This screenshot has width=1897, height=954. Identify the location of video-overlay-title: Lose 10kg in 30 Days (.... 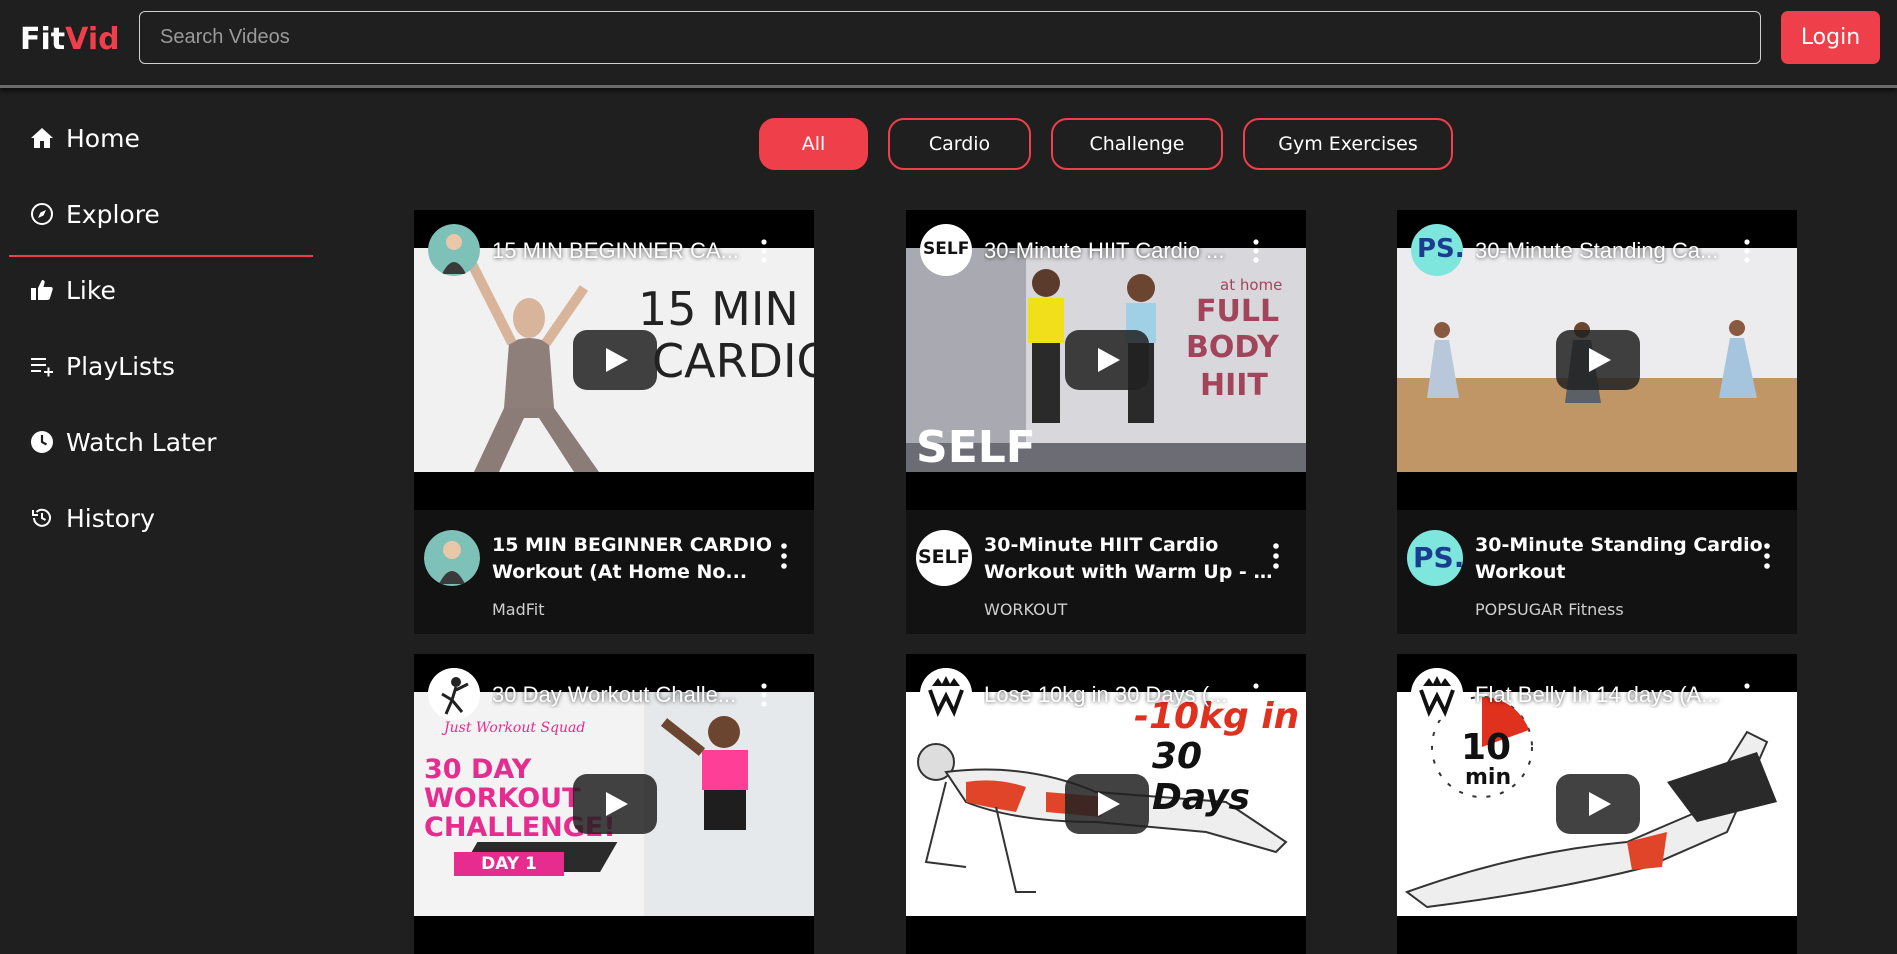
(1119, 695).